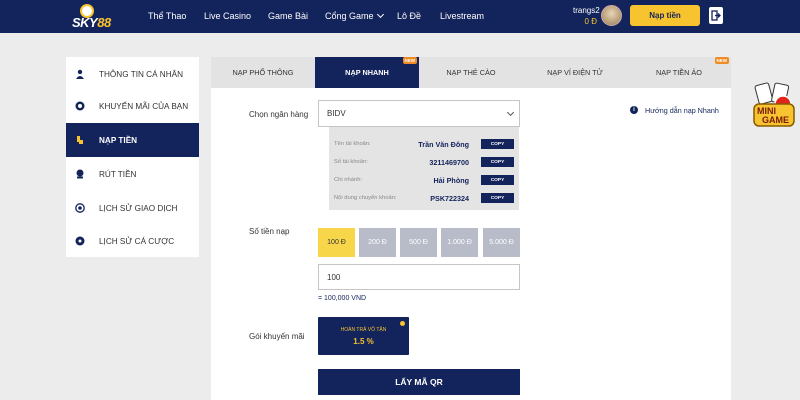 The height and width of the screenshot is (400, 800). I want to click on amount-converted: = 100,000 VND, so click(342, 298).